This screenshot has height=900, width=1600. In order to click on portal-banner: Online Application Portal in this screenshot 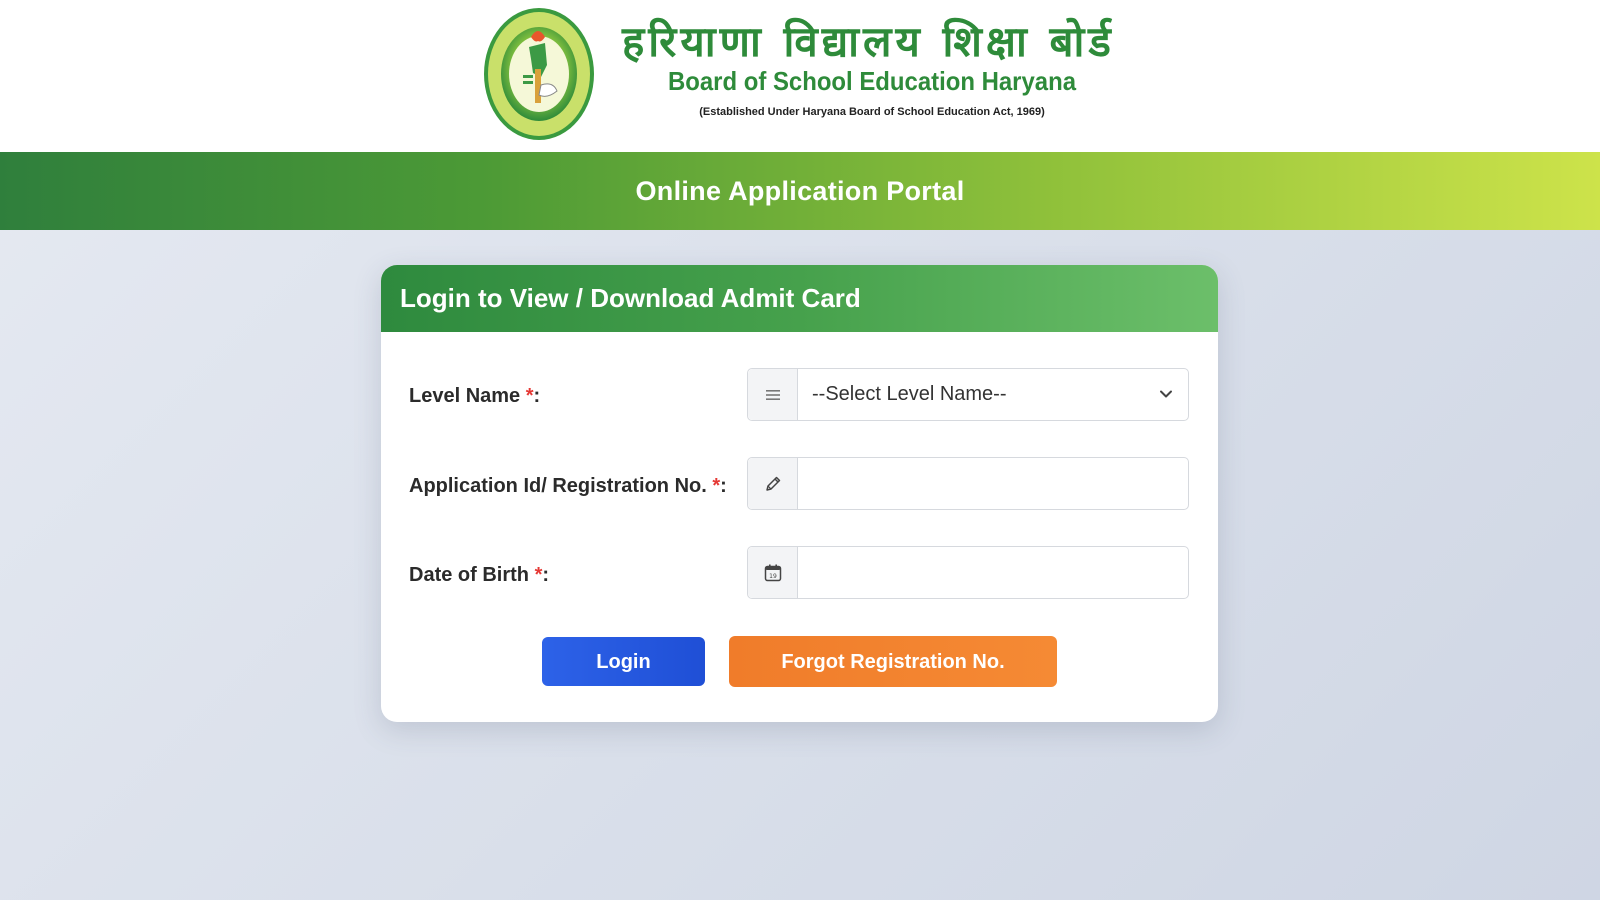, I will do `click(800, 191)`.